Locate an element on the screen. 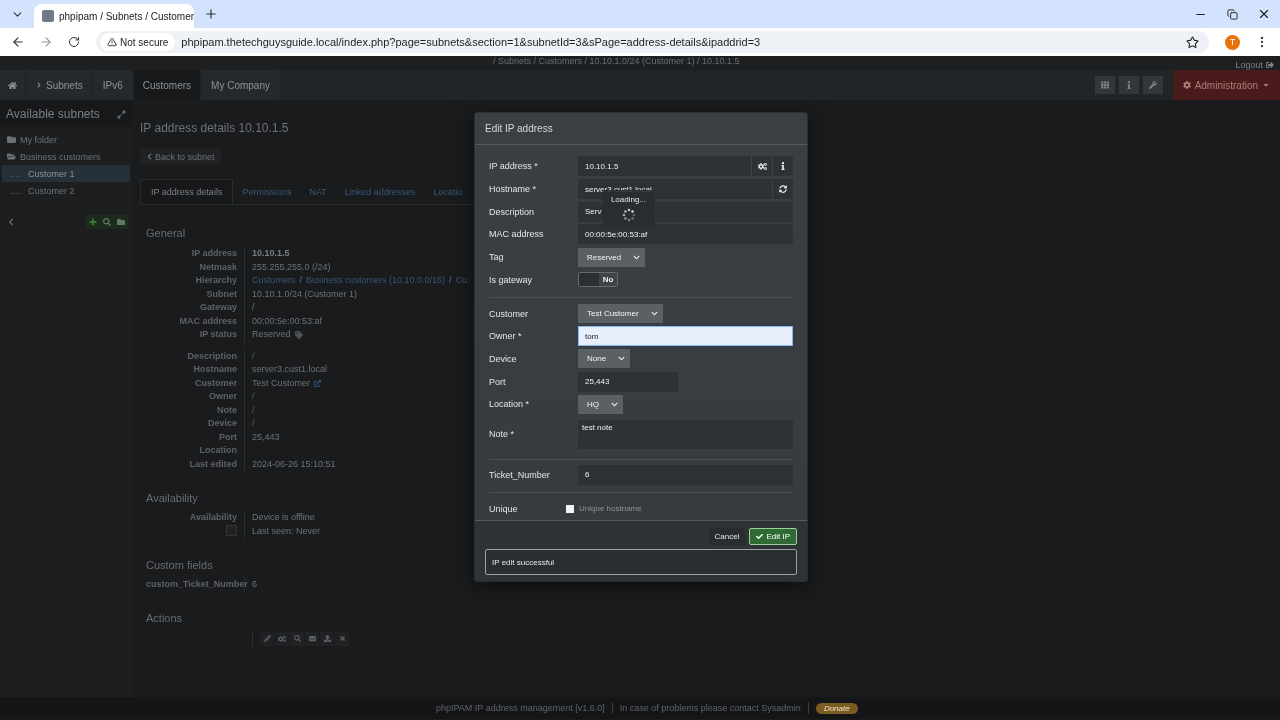  footer-text: In case of problems please contact Sysadmin is located at coordinates (710, 708).